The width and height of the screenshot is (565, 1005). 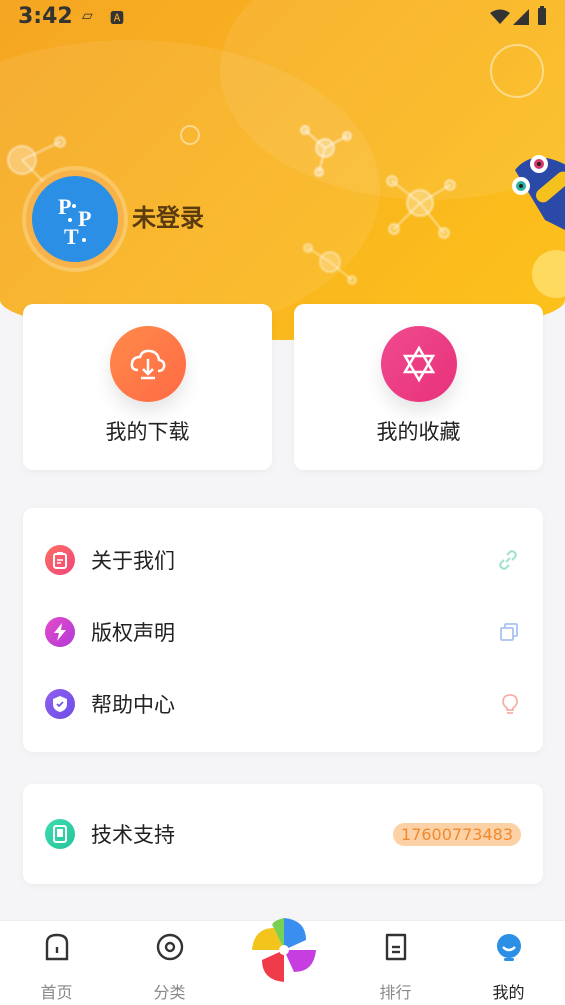 What do you see at coordinates (60, 704) in the screenshot?
I see `shield-icon` at bounding box center [60, 704].